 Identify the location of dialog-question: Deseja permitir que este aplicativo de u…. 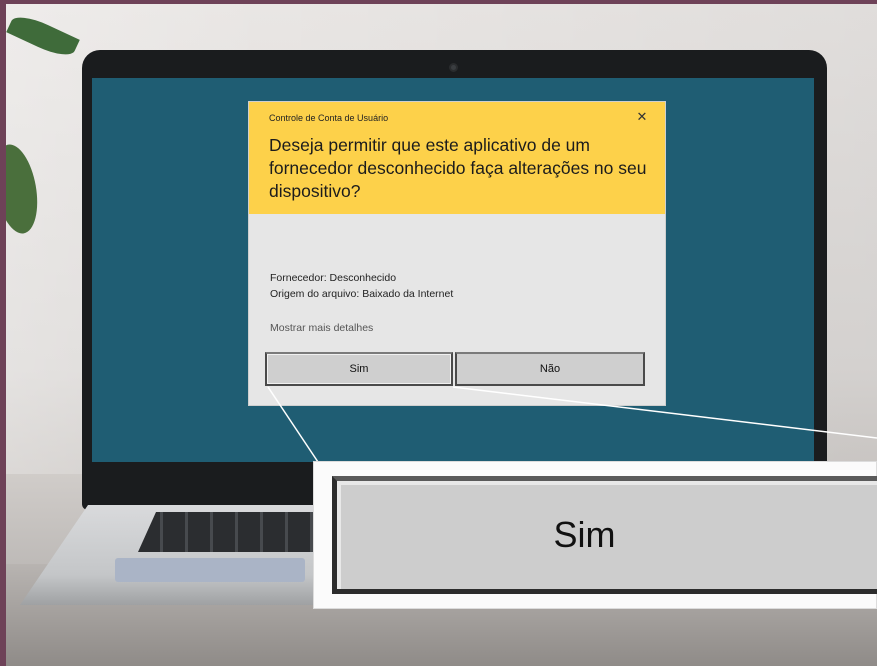
(458, 168).